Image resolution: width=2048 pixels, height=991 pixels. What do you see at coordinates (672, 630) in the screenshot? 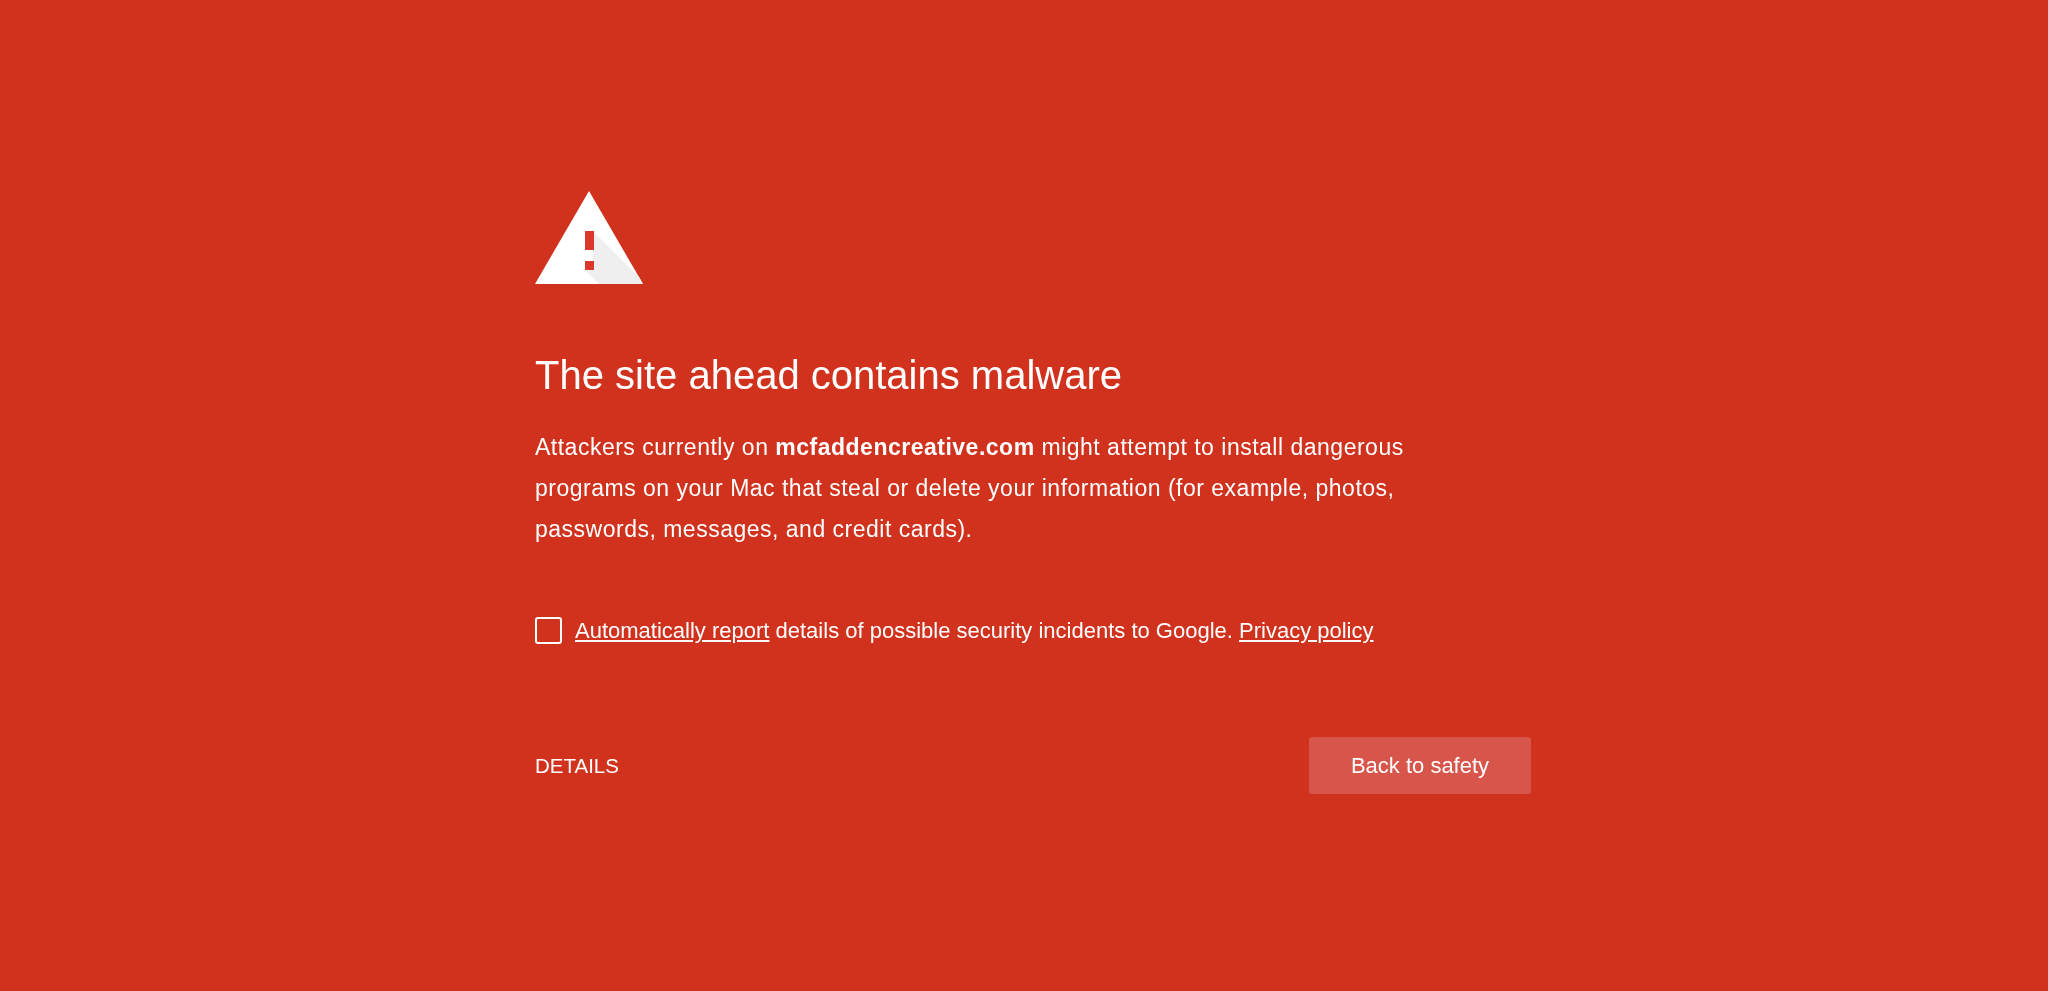
I see `automatic-report-link: Automatically report` at bounding box center [672, 630].